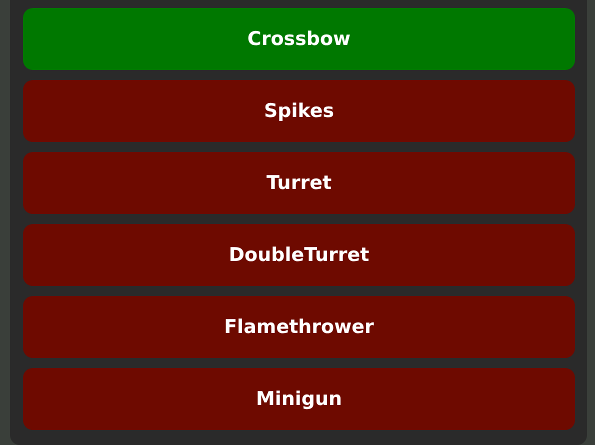 The height and width of the screenshot is (445, 595). What do you see at coordinates (299, 327) in the screenshot?
I see `item-button: Flamethrower` at bounding box center [299, 327].